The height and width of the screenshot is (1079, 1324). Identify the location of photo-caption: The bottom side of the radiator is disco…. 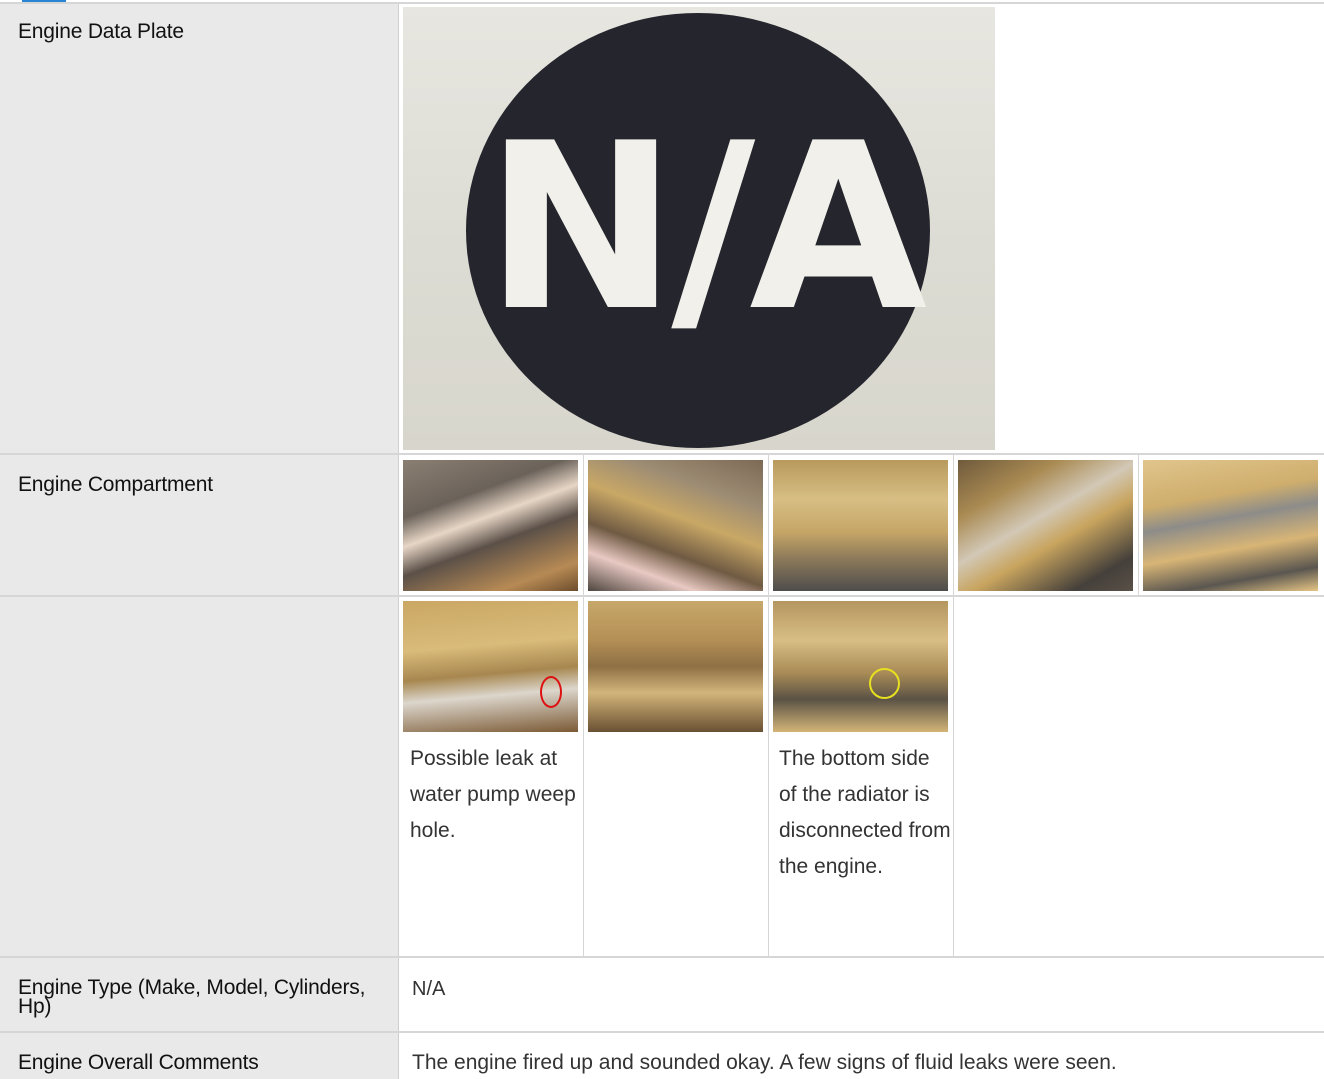
(865, 812).